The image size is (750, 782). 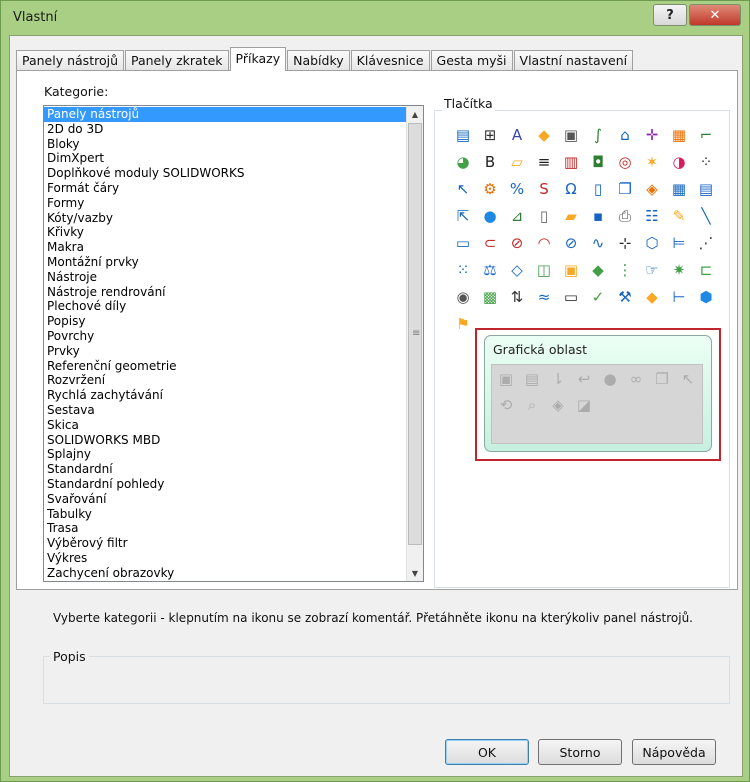 I want to click on check-delete-icon: ✓, so click(x=598, y=297).